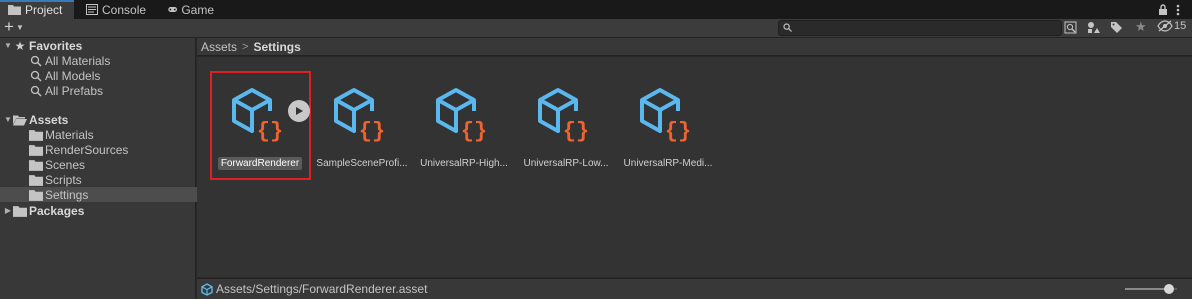 This screenshot has height=299, width=1192. I want to click on tree-item-favorites: ▼ ★ Favorites, so click(99, 45).